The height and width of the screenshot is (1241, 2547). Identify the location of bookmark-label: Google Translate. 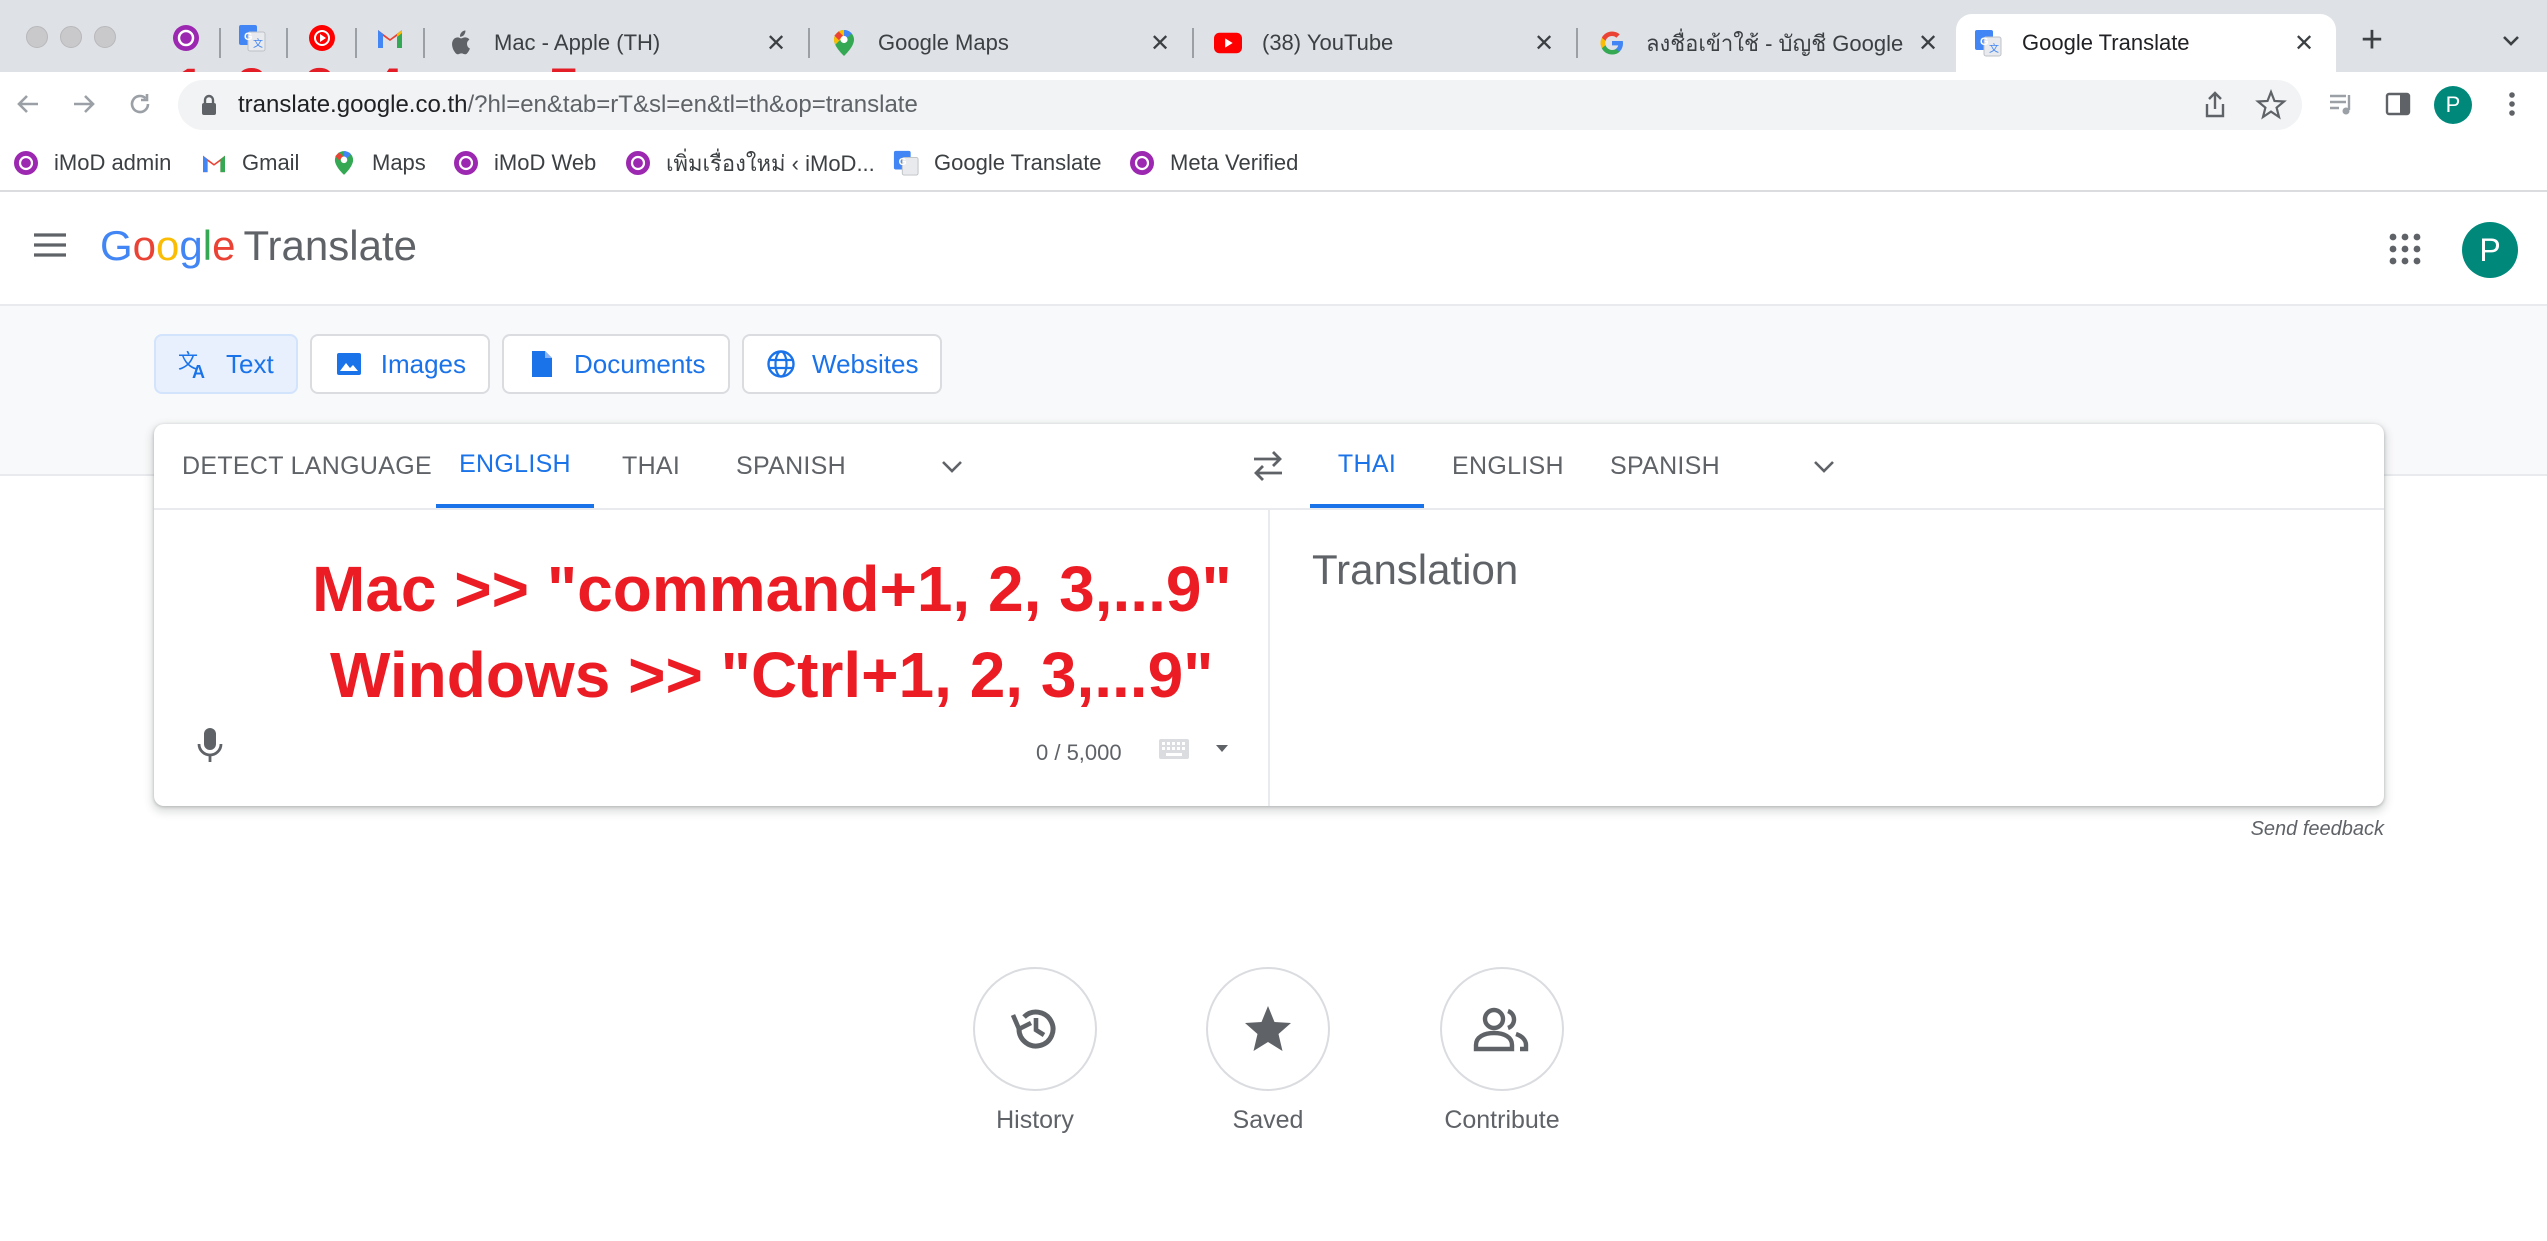
(1018, 162).